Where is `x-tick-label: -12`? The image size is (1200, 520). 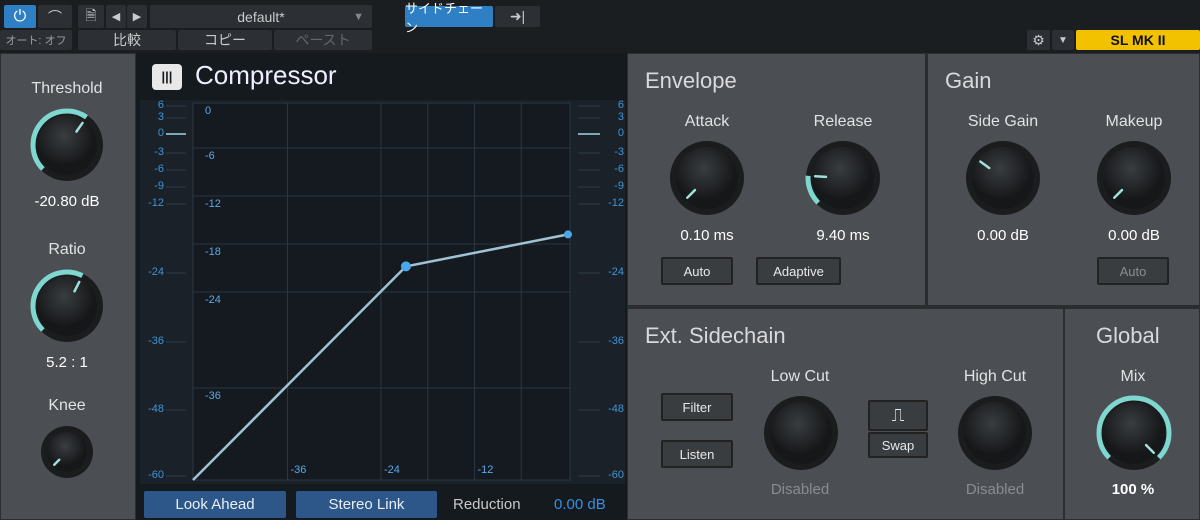
x-tick-label: -12 is located at coordinates (485, 470).